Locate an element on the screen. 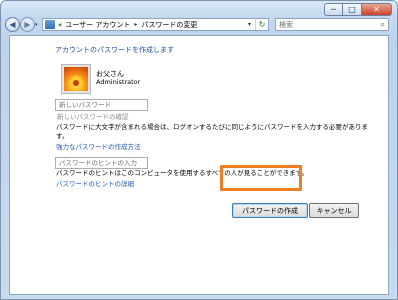 The height and width of the screenshot is (300, 398). back-button: ◀ is located at coordinates (12, 24).